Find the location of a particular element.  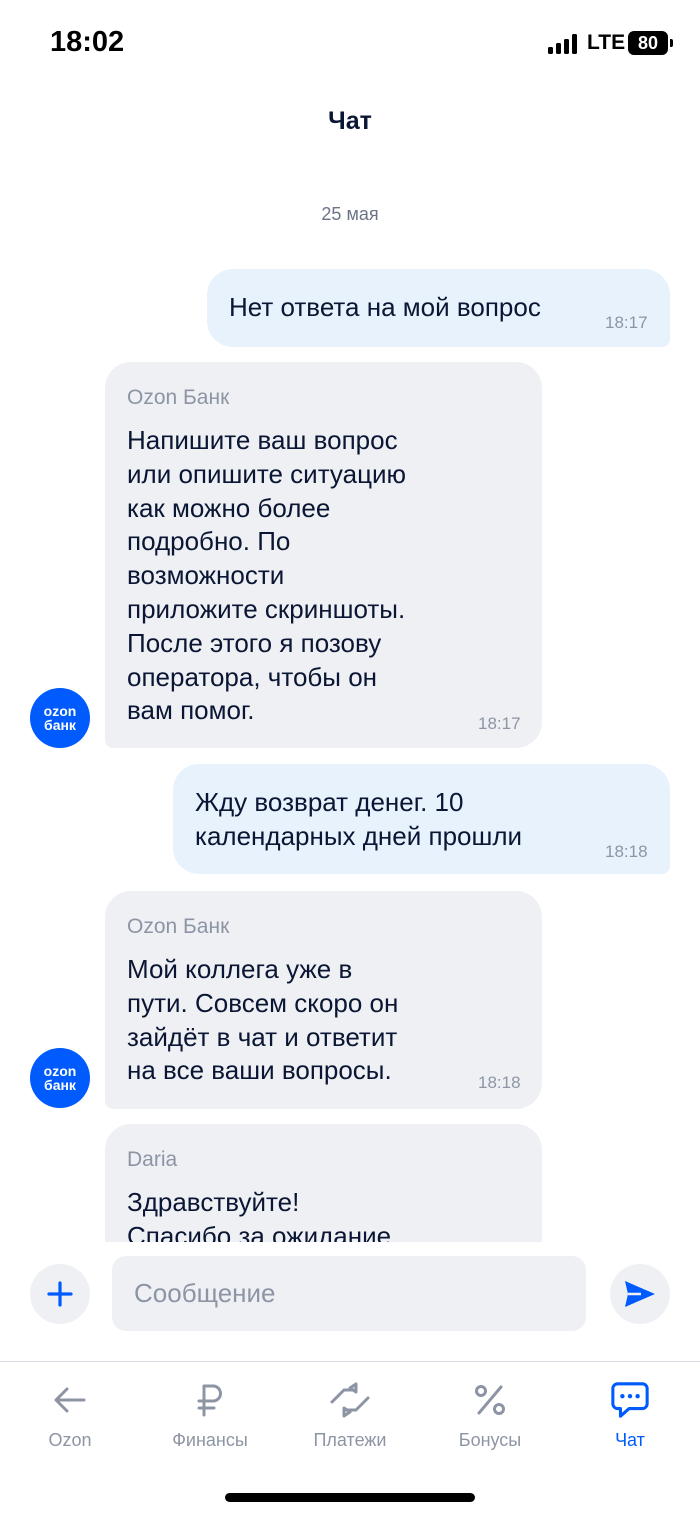

arrow-left-icon is located at coordinates (70, 1400).